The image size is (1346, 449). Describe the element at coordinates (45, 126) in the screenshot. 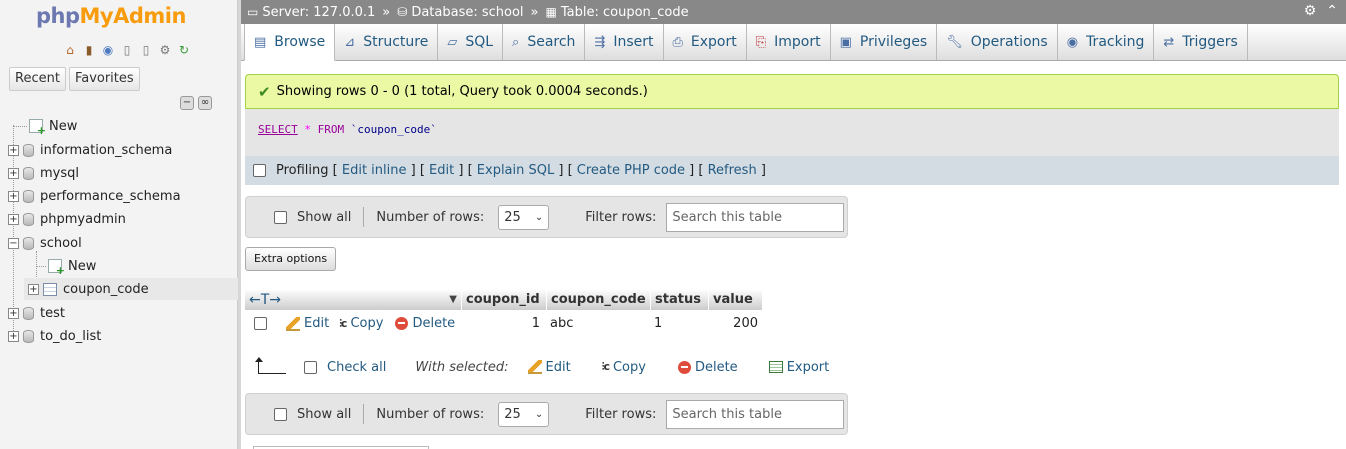

I see `tree-item-new: New` at that location.